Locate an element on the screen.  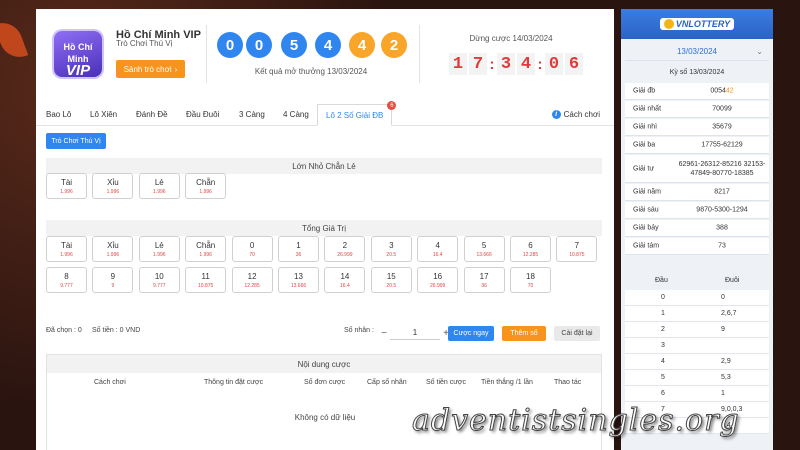
bet-option-cell: 1 36 is located at coordinates (298, 249).